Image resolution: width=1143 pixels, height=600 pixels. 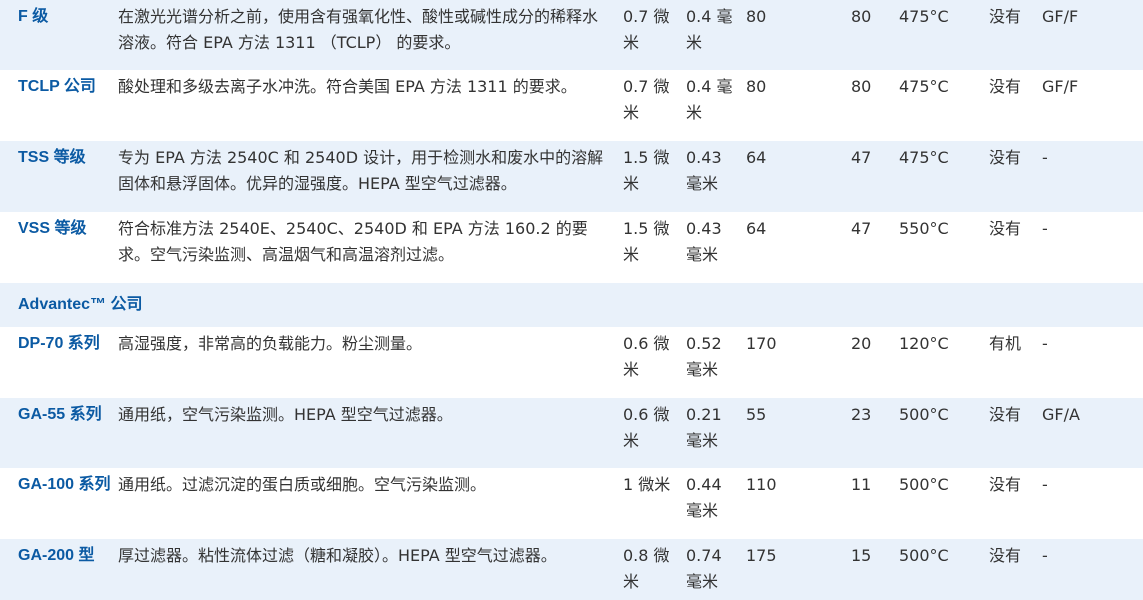 I want to click on column-4-value: 23, so click(x=871, y=433).